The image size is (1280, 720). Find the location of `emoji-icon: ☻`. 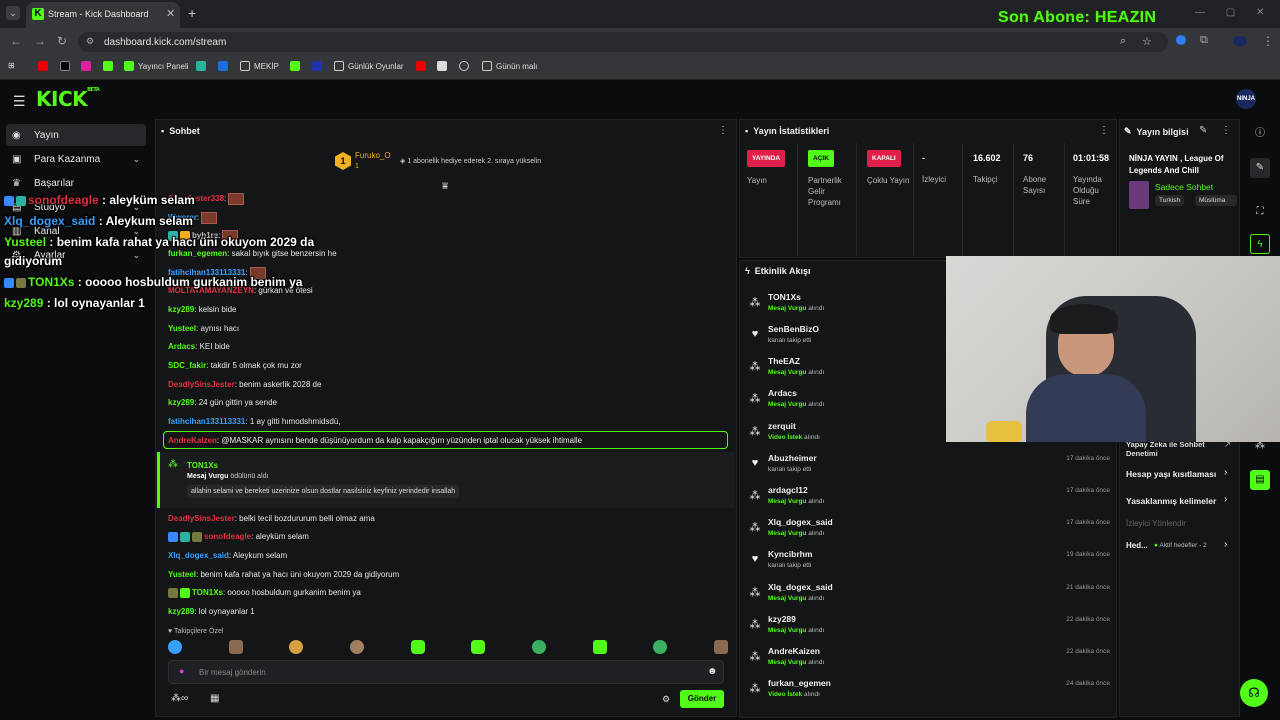

emoji-icon: ☻ is located at coordinates (712, 671).